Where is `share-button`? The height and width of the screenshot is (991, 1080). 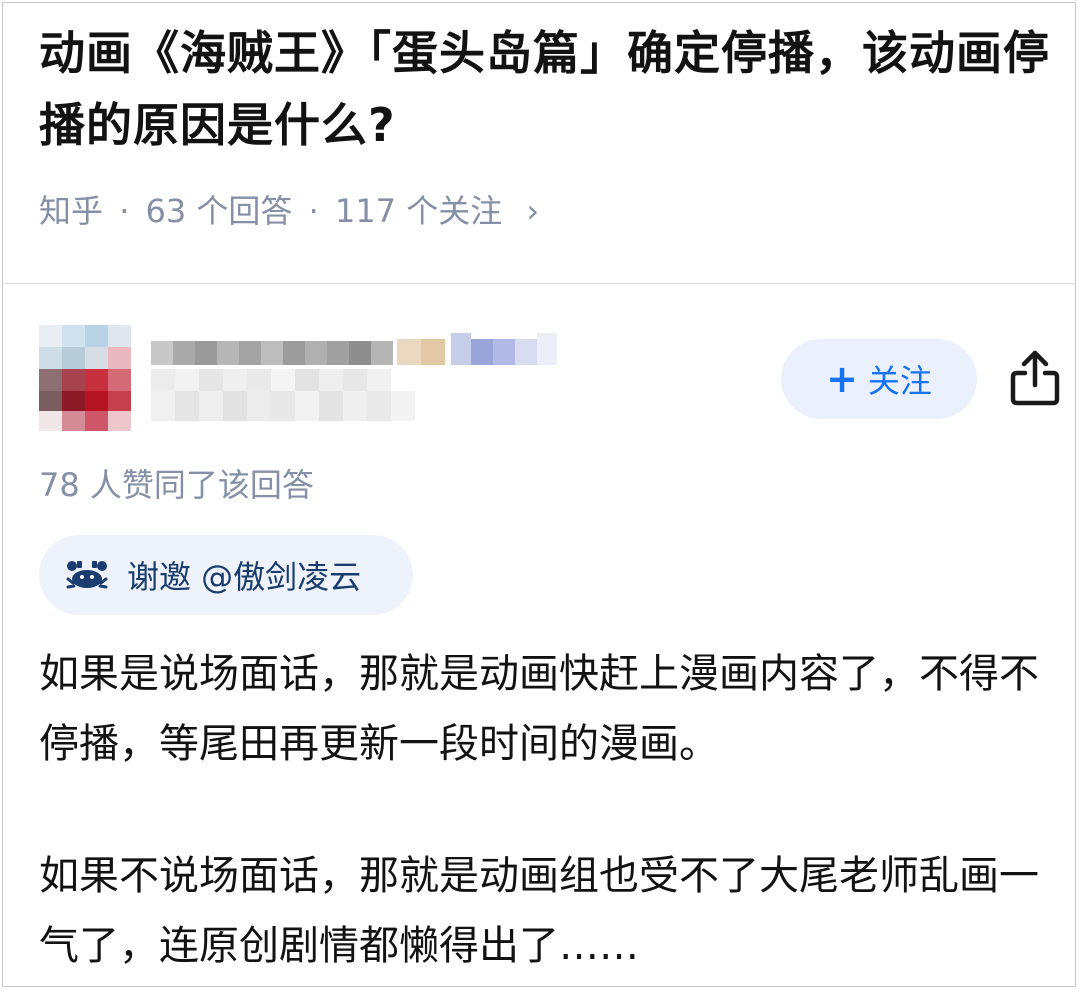 share-button is located at coordinates (1035, 377).